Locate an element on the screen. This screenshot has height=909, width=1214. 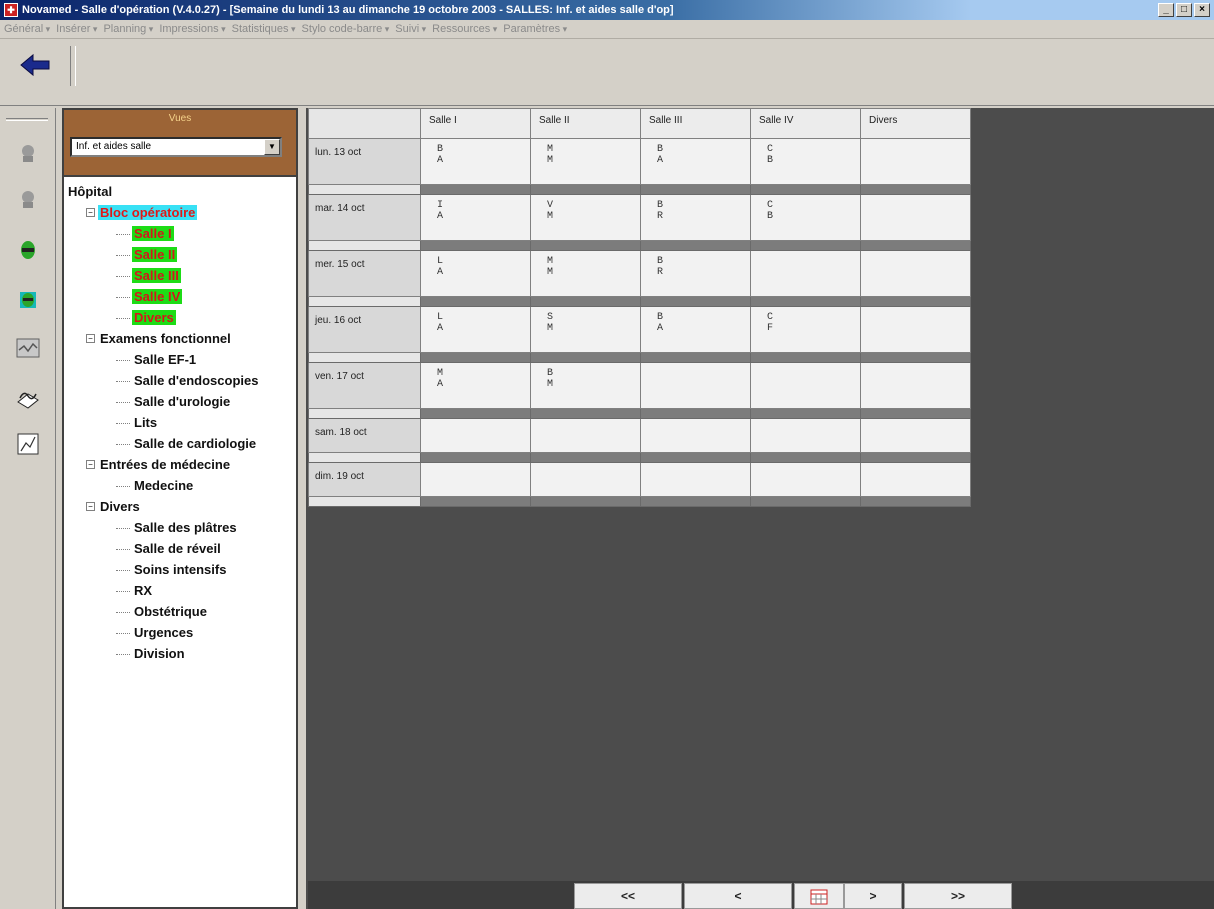
menu-general: Général is located at coordinates (27, 29).